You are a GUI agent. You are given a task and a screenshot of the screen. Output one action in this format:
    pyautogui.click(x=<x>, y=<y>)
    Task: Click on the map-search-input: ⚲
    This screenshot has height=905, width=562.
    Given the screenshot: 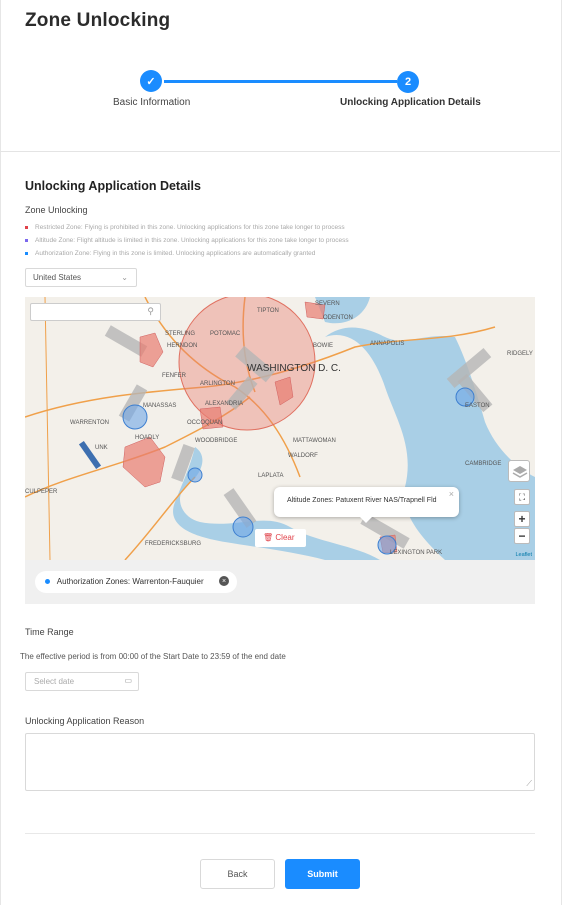 What is the action you would take?
    pyautogui.click(x=95, y=312)
    